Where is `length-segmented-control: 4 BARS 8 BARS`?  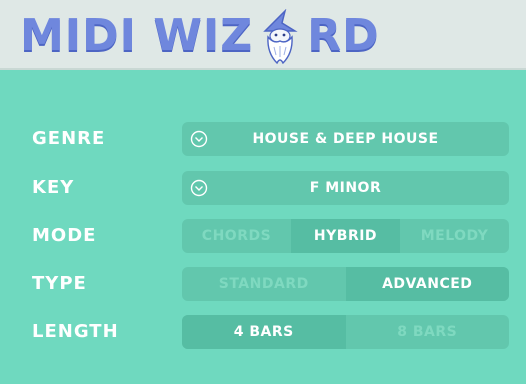
length-segmented-control: 4 BARS 8 BARS is located at coordinates (345, 332).